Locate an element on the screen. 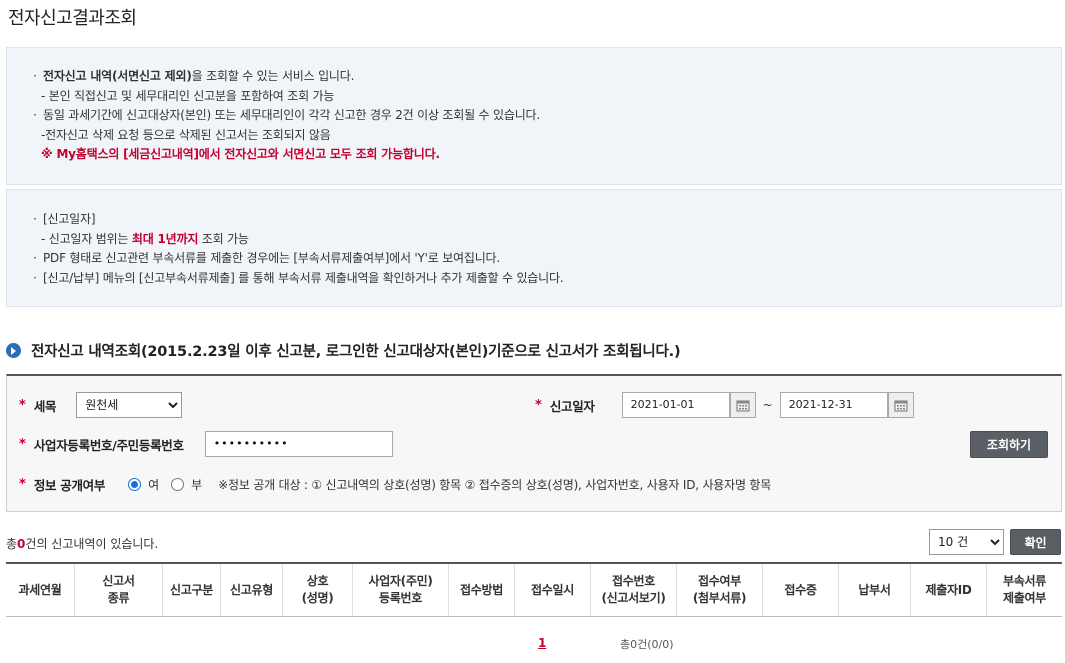 The image size is (1065, 663). page-size-select: 10 건 is located at coordinates (966, 542).